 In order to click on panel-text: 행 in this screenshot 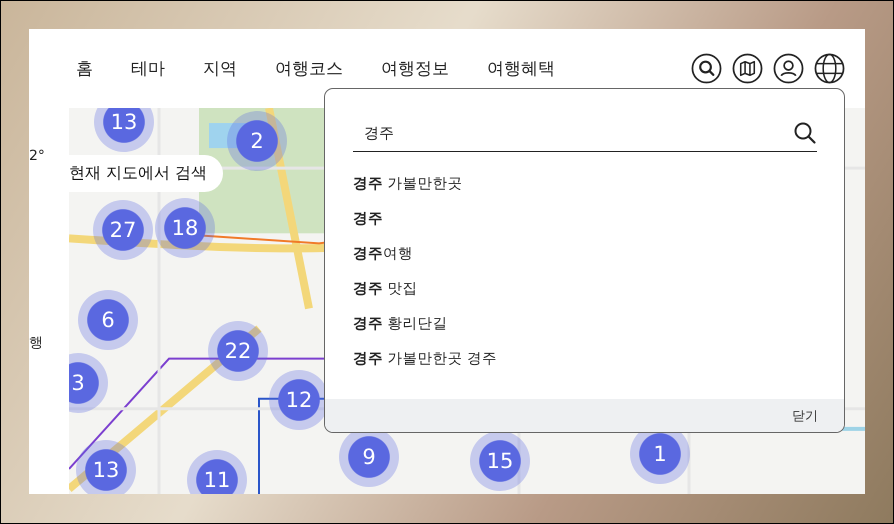, I will do `click(36, 343)`.